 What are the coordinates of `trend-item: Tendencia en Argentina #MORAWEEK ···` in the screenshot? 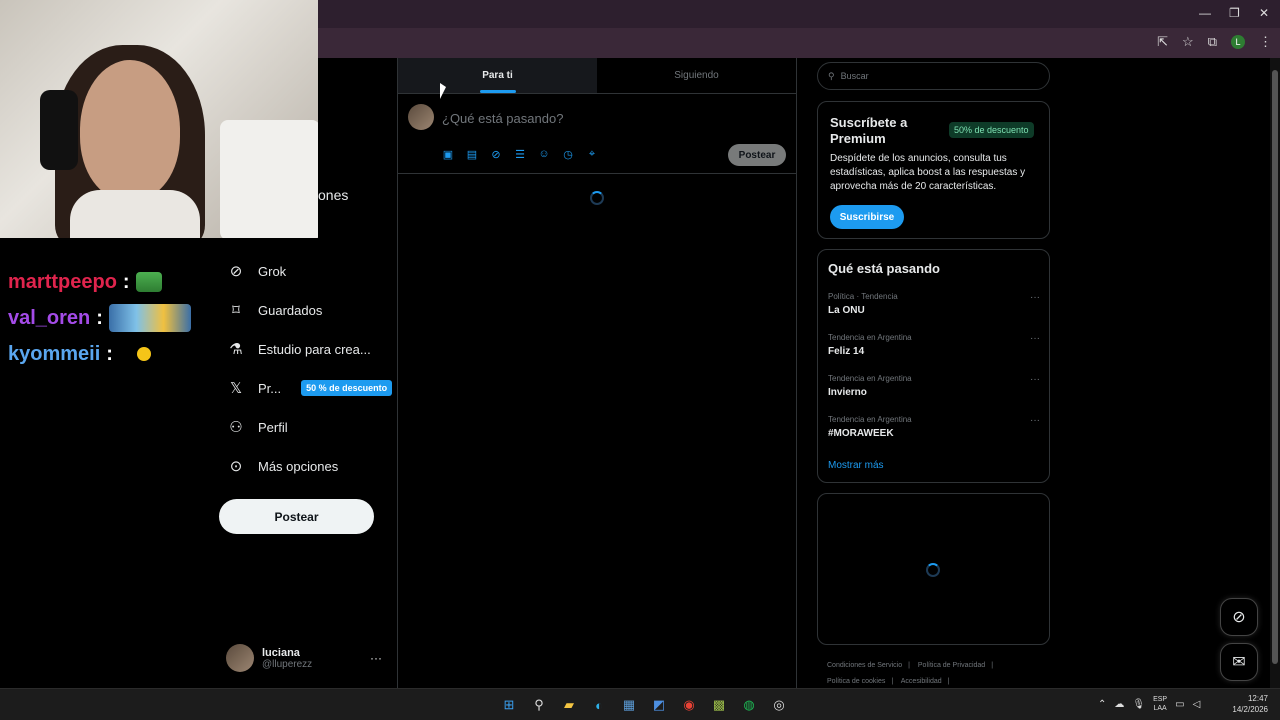 It's located at (934, 427).